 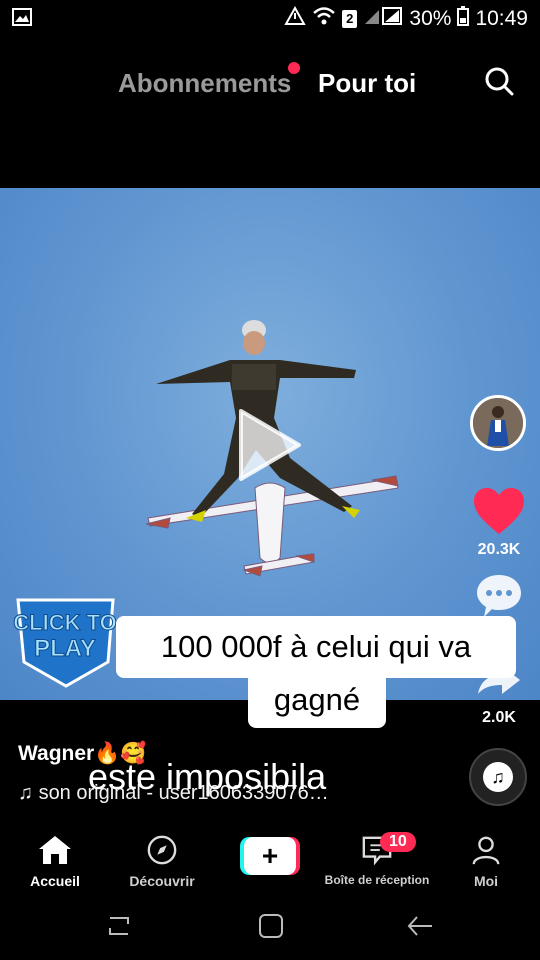 I want to click on create-plus-label: +, so click(x=270, y=855).